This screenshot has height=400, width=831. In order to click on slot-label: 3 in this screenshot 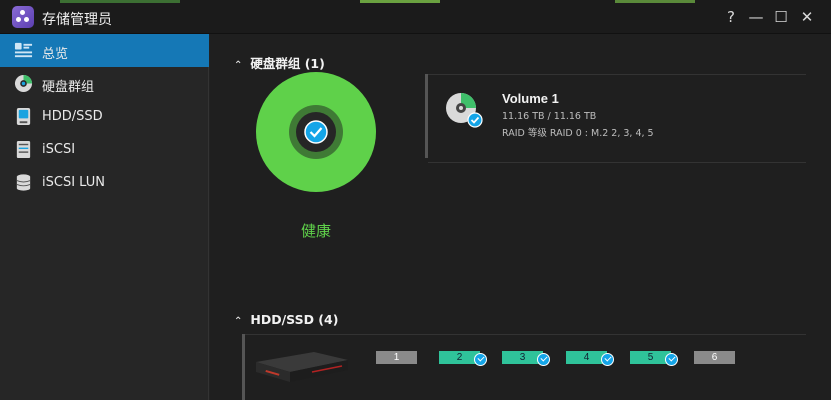, I will do `click(522, 357)`.